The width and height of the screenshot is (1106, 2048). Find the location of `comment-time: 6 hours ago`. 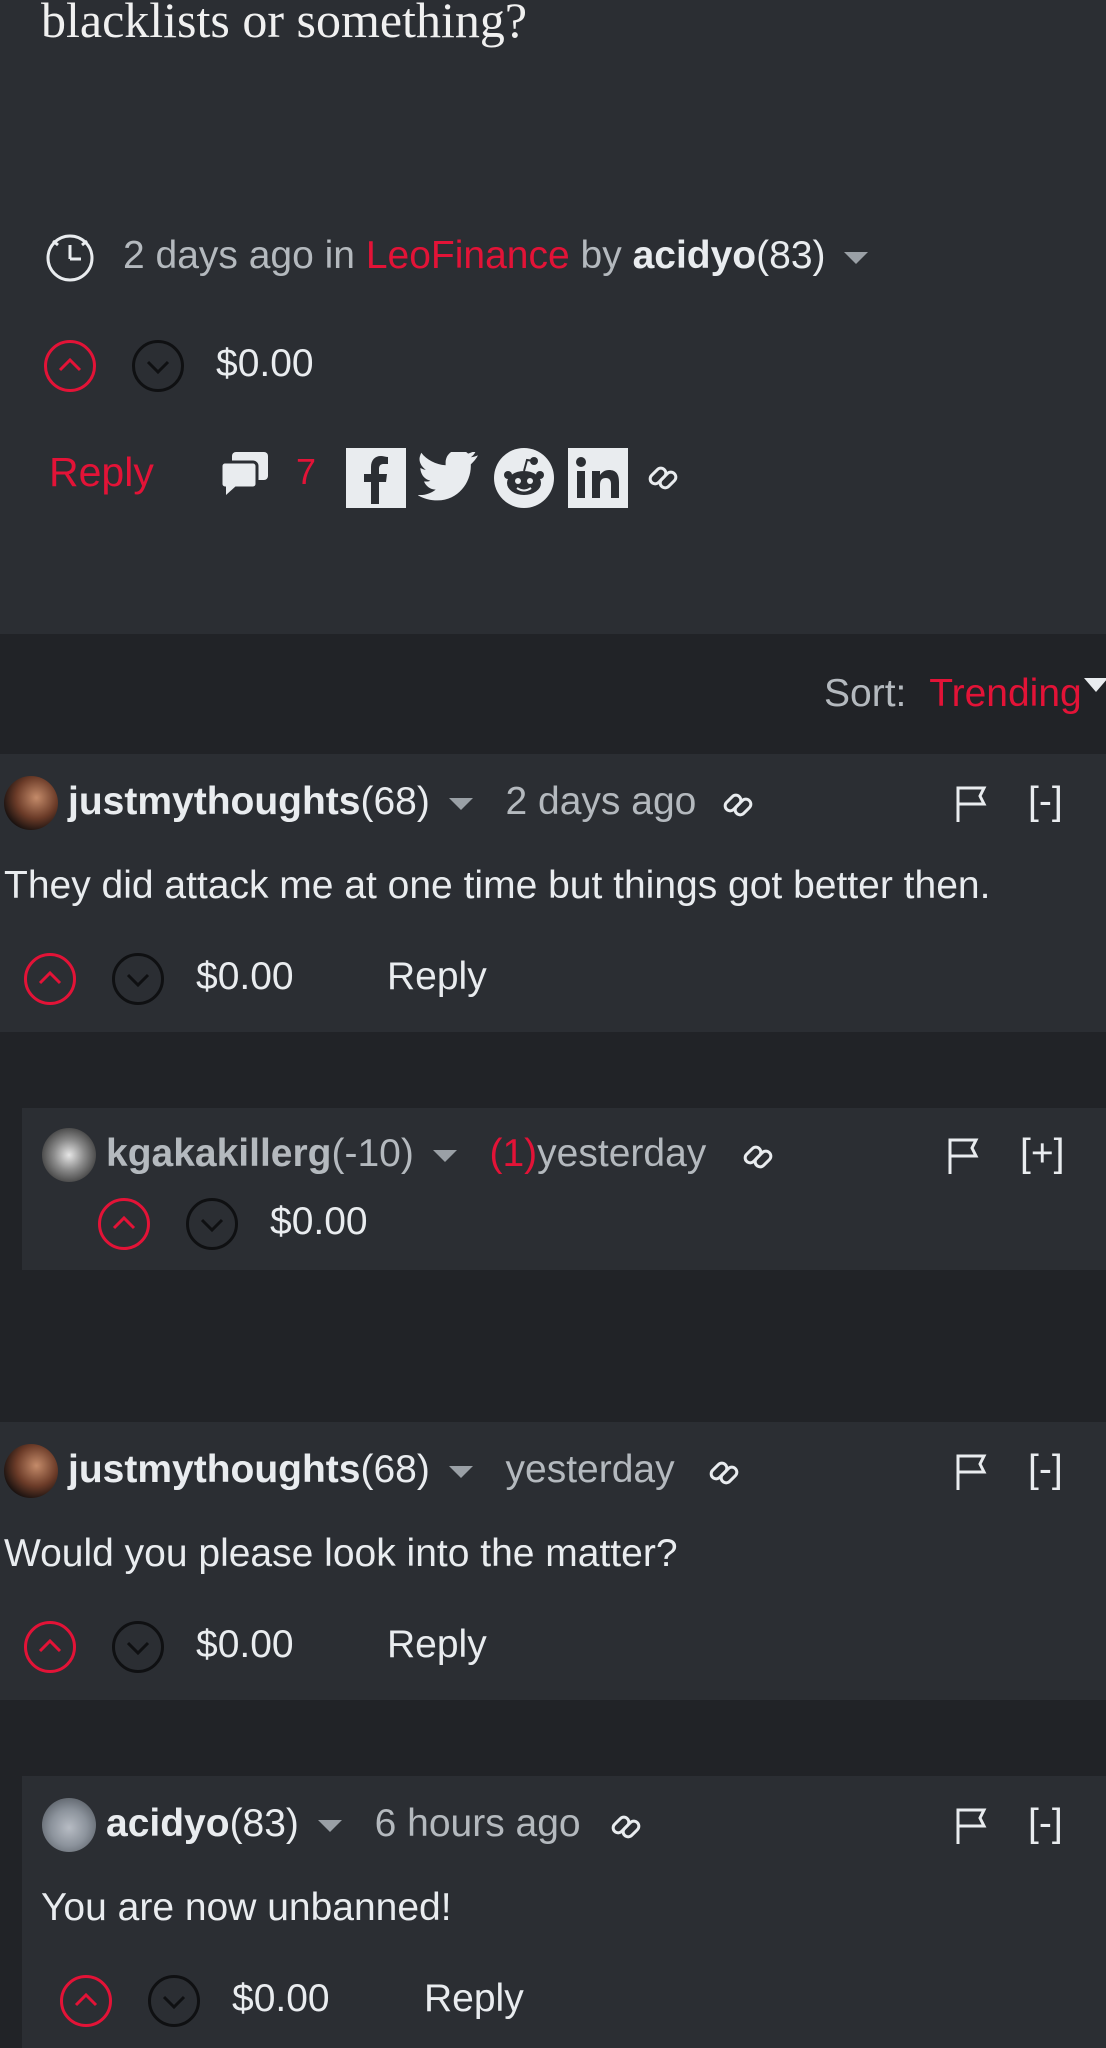

comment-time: 6 hours ago is located at coordinates (478, 1823).